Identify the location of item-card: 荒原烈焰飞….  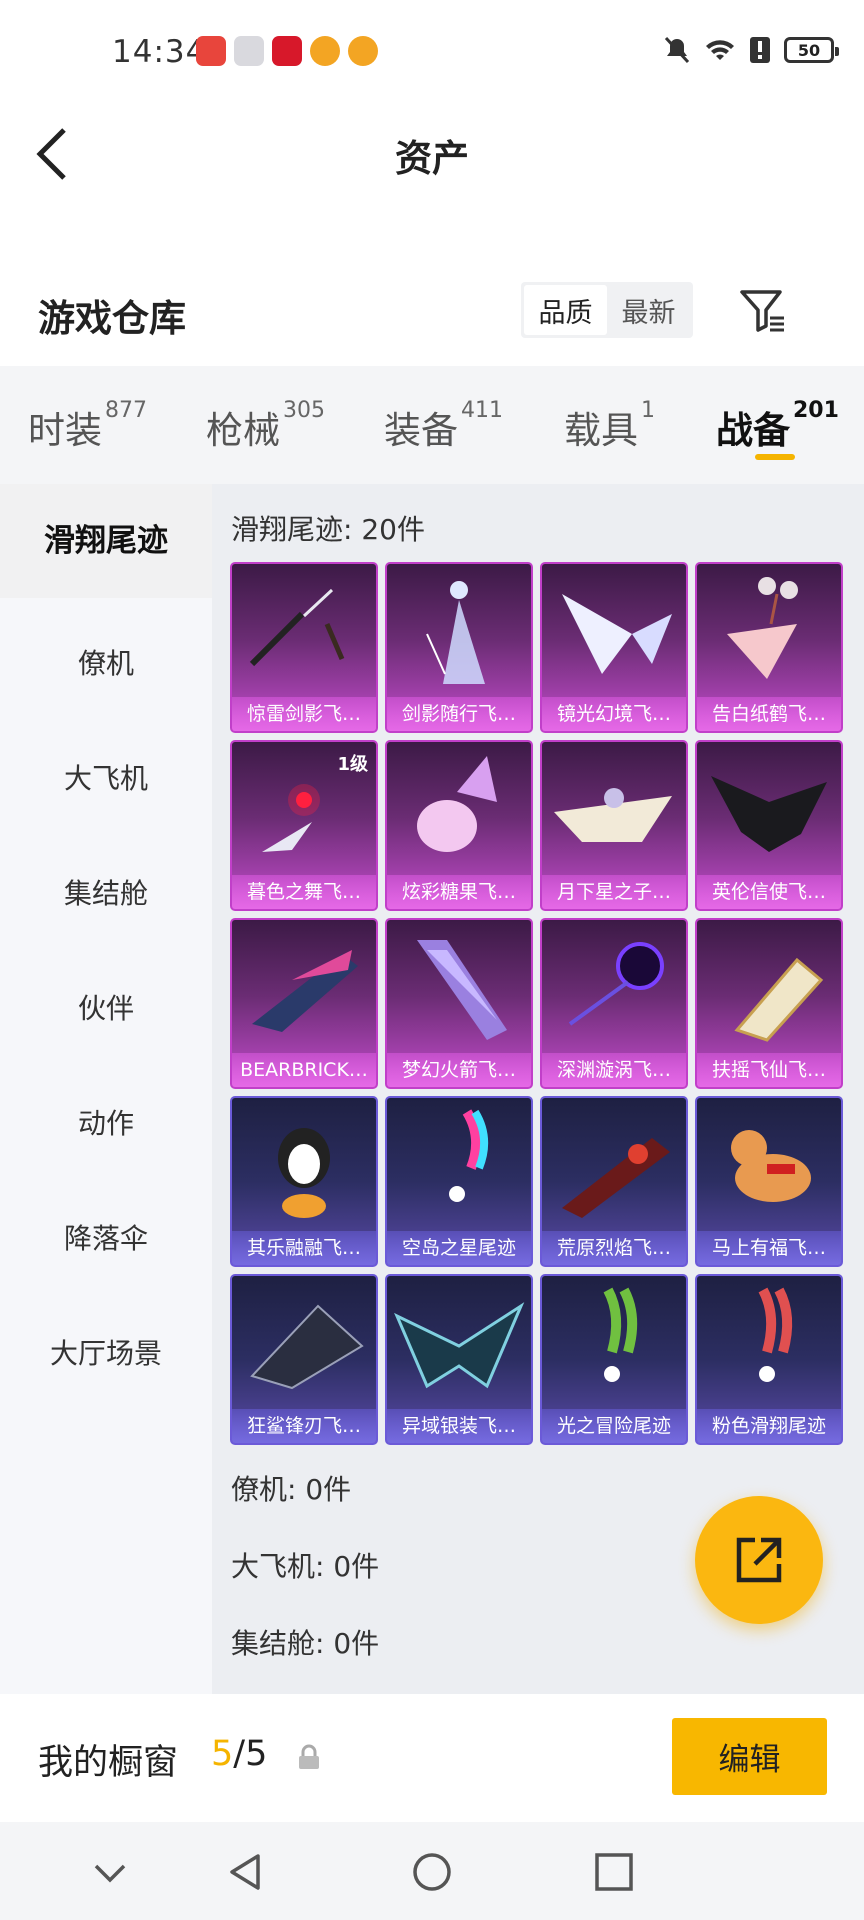
(614, 1181).